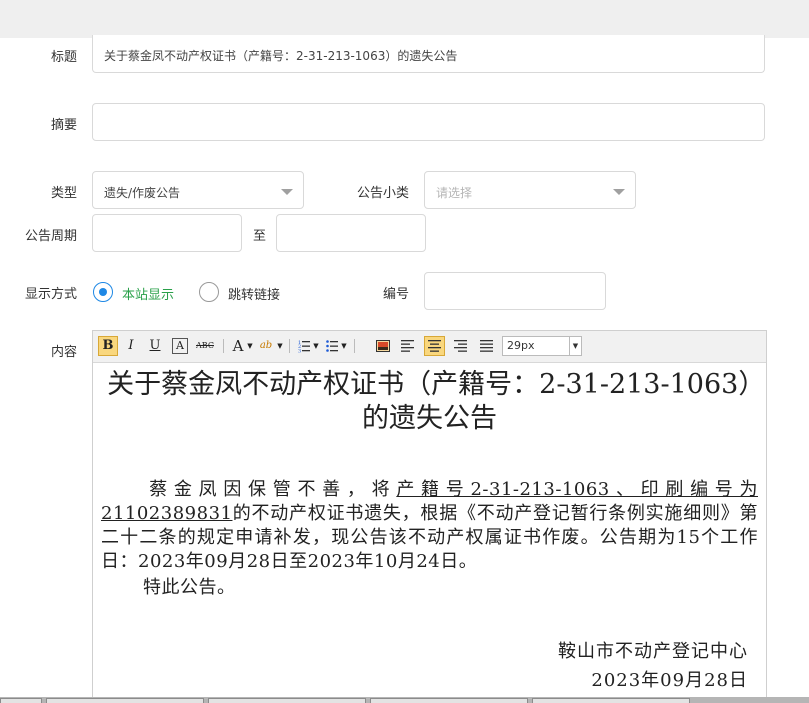 This screenshot has width=809, height=703. Describe the element at coordinates (434, 346) in the screenshot. I see `align-center-icon` at that location.